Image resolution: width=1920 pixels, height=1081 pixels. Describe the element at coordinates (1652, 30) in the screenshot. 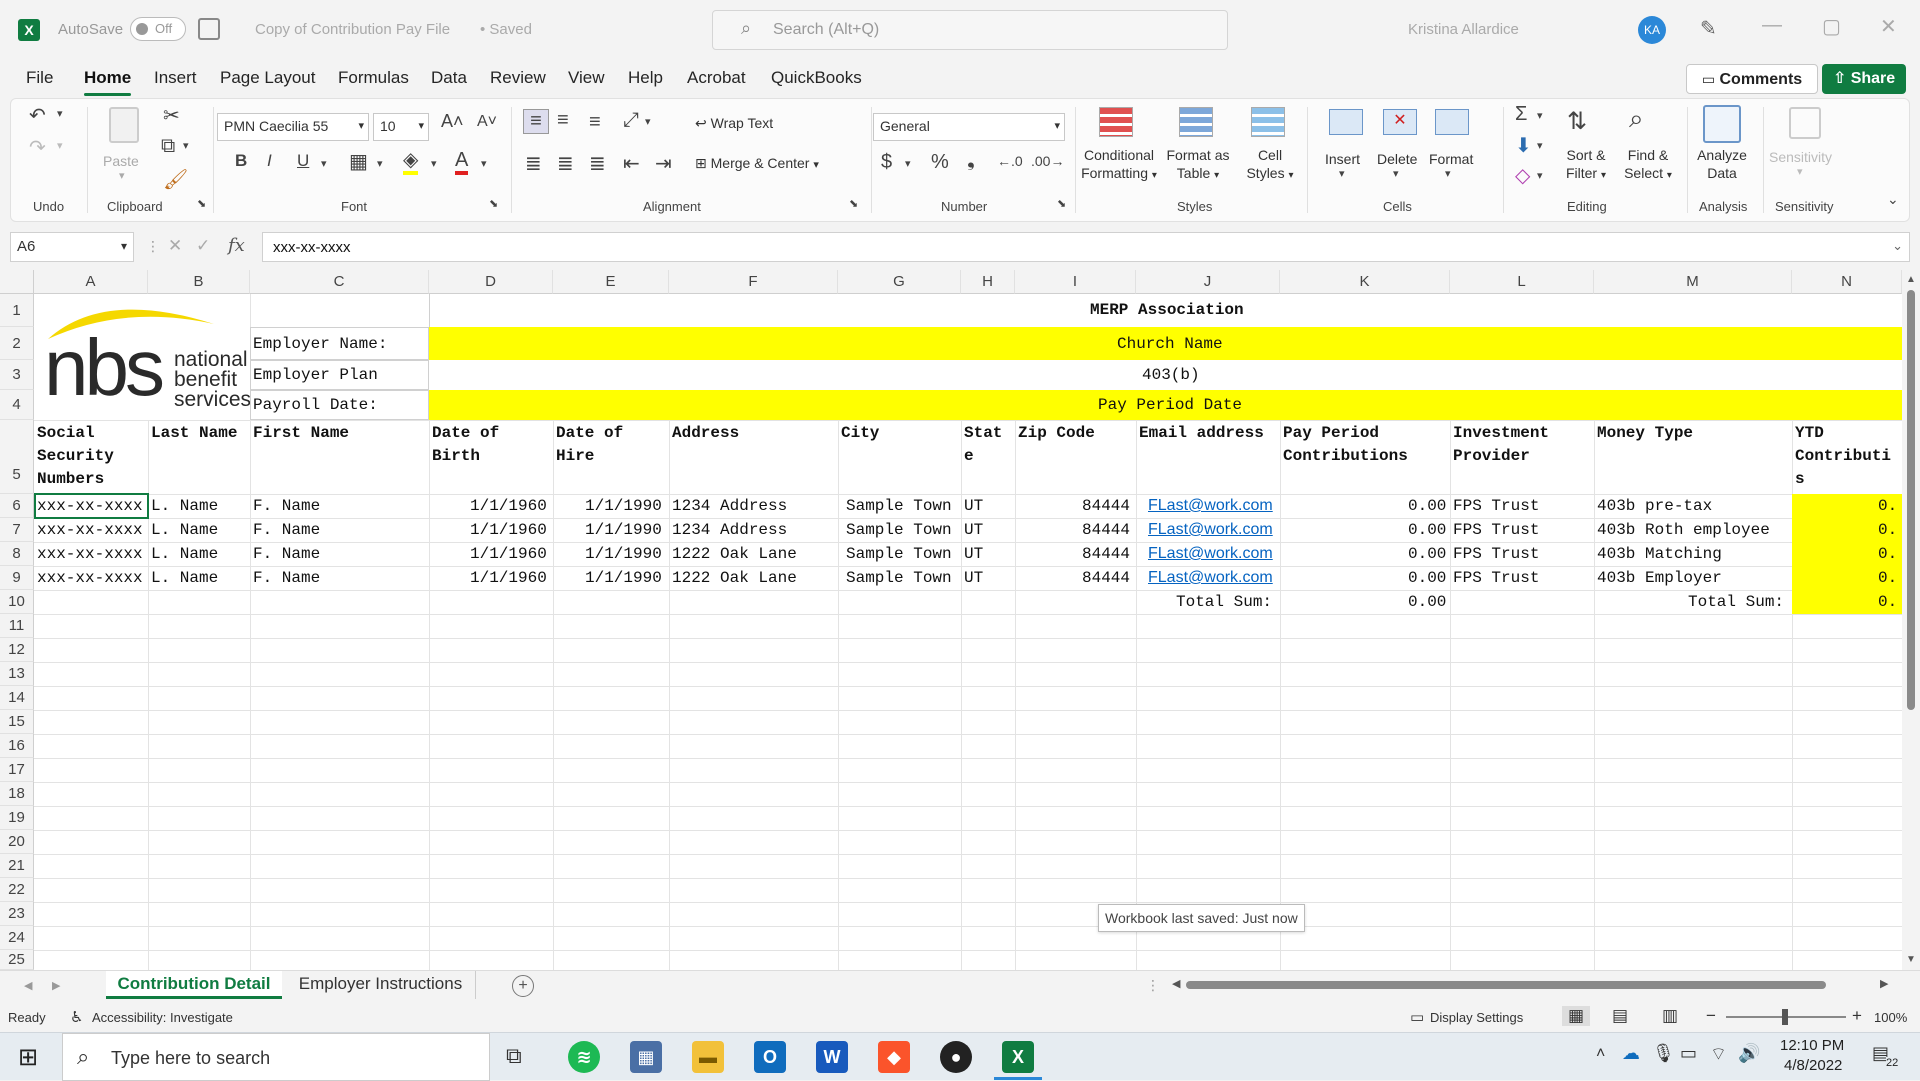

I see `avatar: KA` at that location.